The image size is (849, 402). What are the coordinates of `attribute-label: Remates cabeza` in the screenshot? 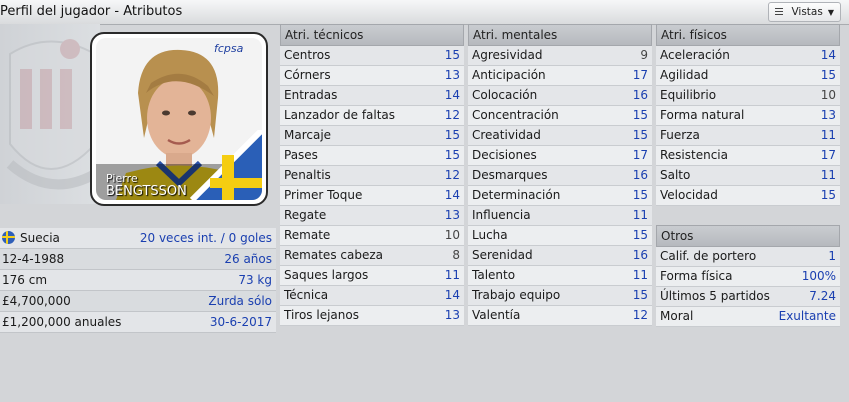 It's located at (333, 255).